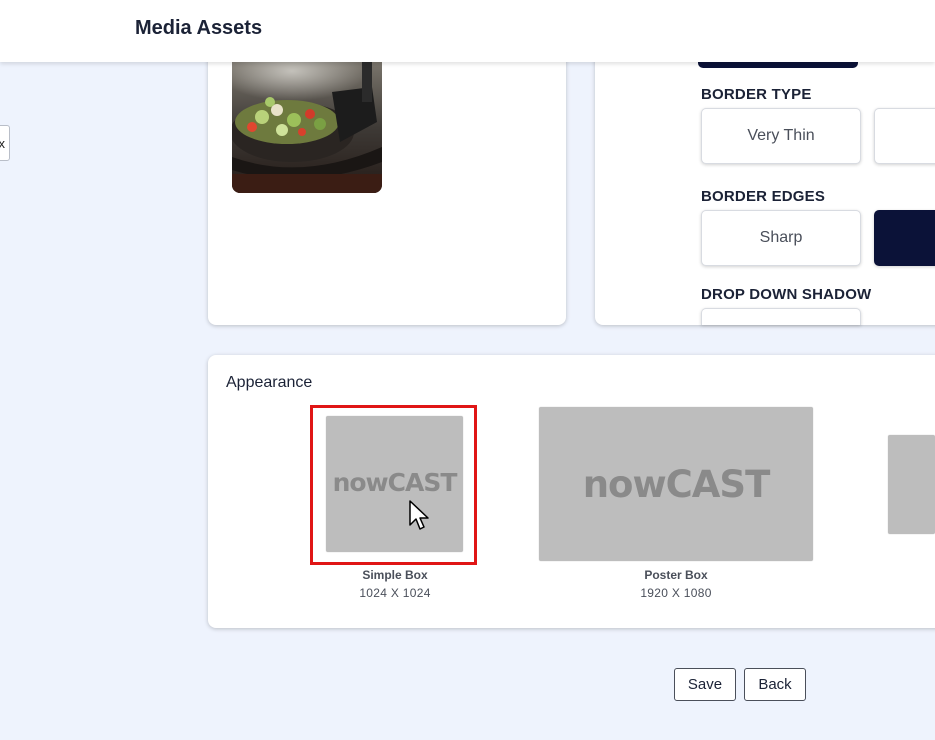 This screenshot has height=740, width=935. Describe the element at coordinates (307, 127) in the screenshot. I see `media-preview-image` at that location.